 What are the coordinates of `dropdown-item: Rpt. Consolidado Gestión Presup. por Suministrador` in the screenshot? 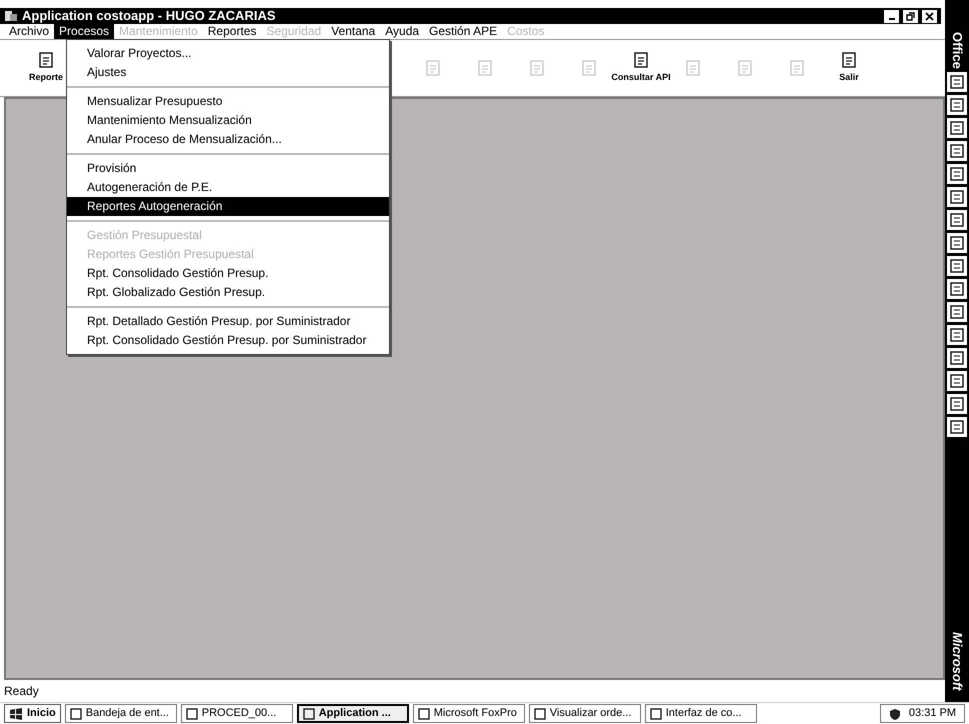 It's located at (228, 340).